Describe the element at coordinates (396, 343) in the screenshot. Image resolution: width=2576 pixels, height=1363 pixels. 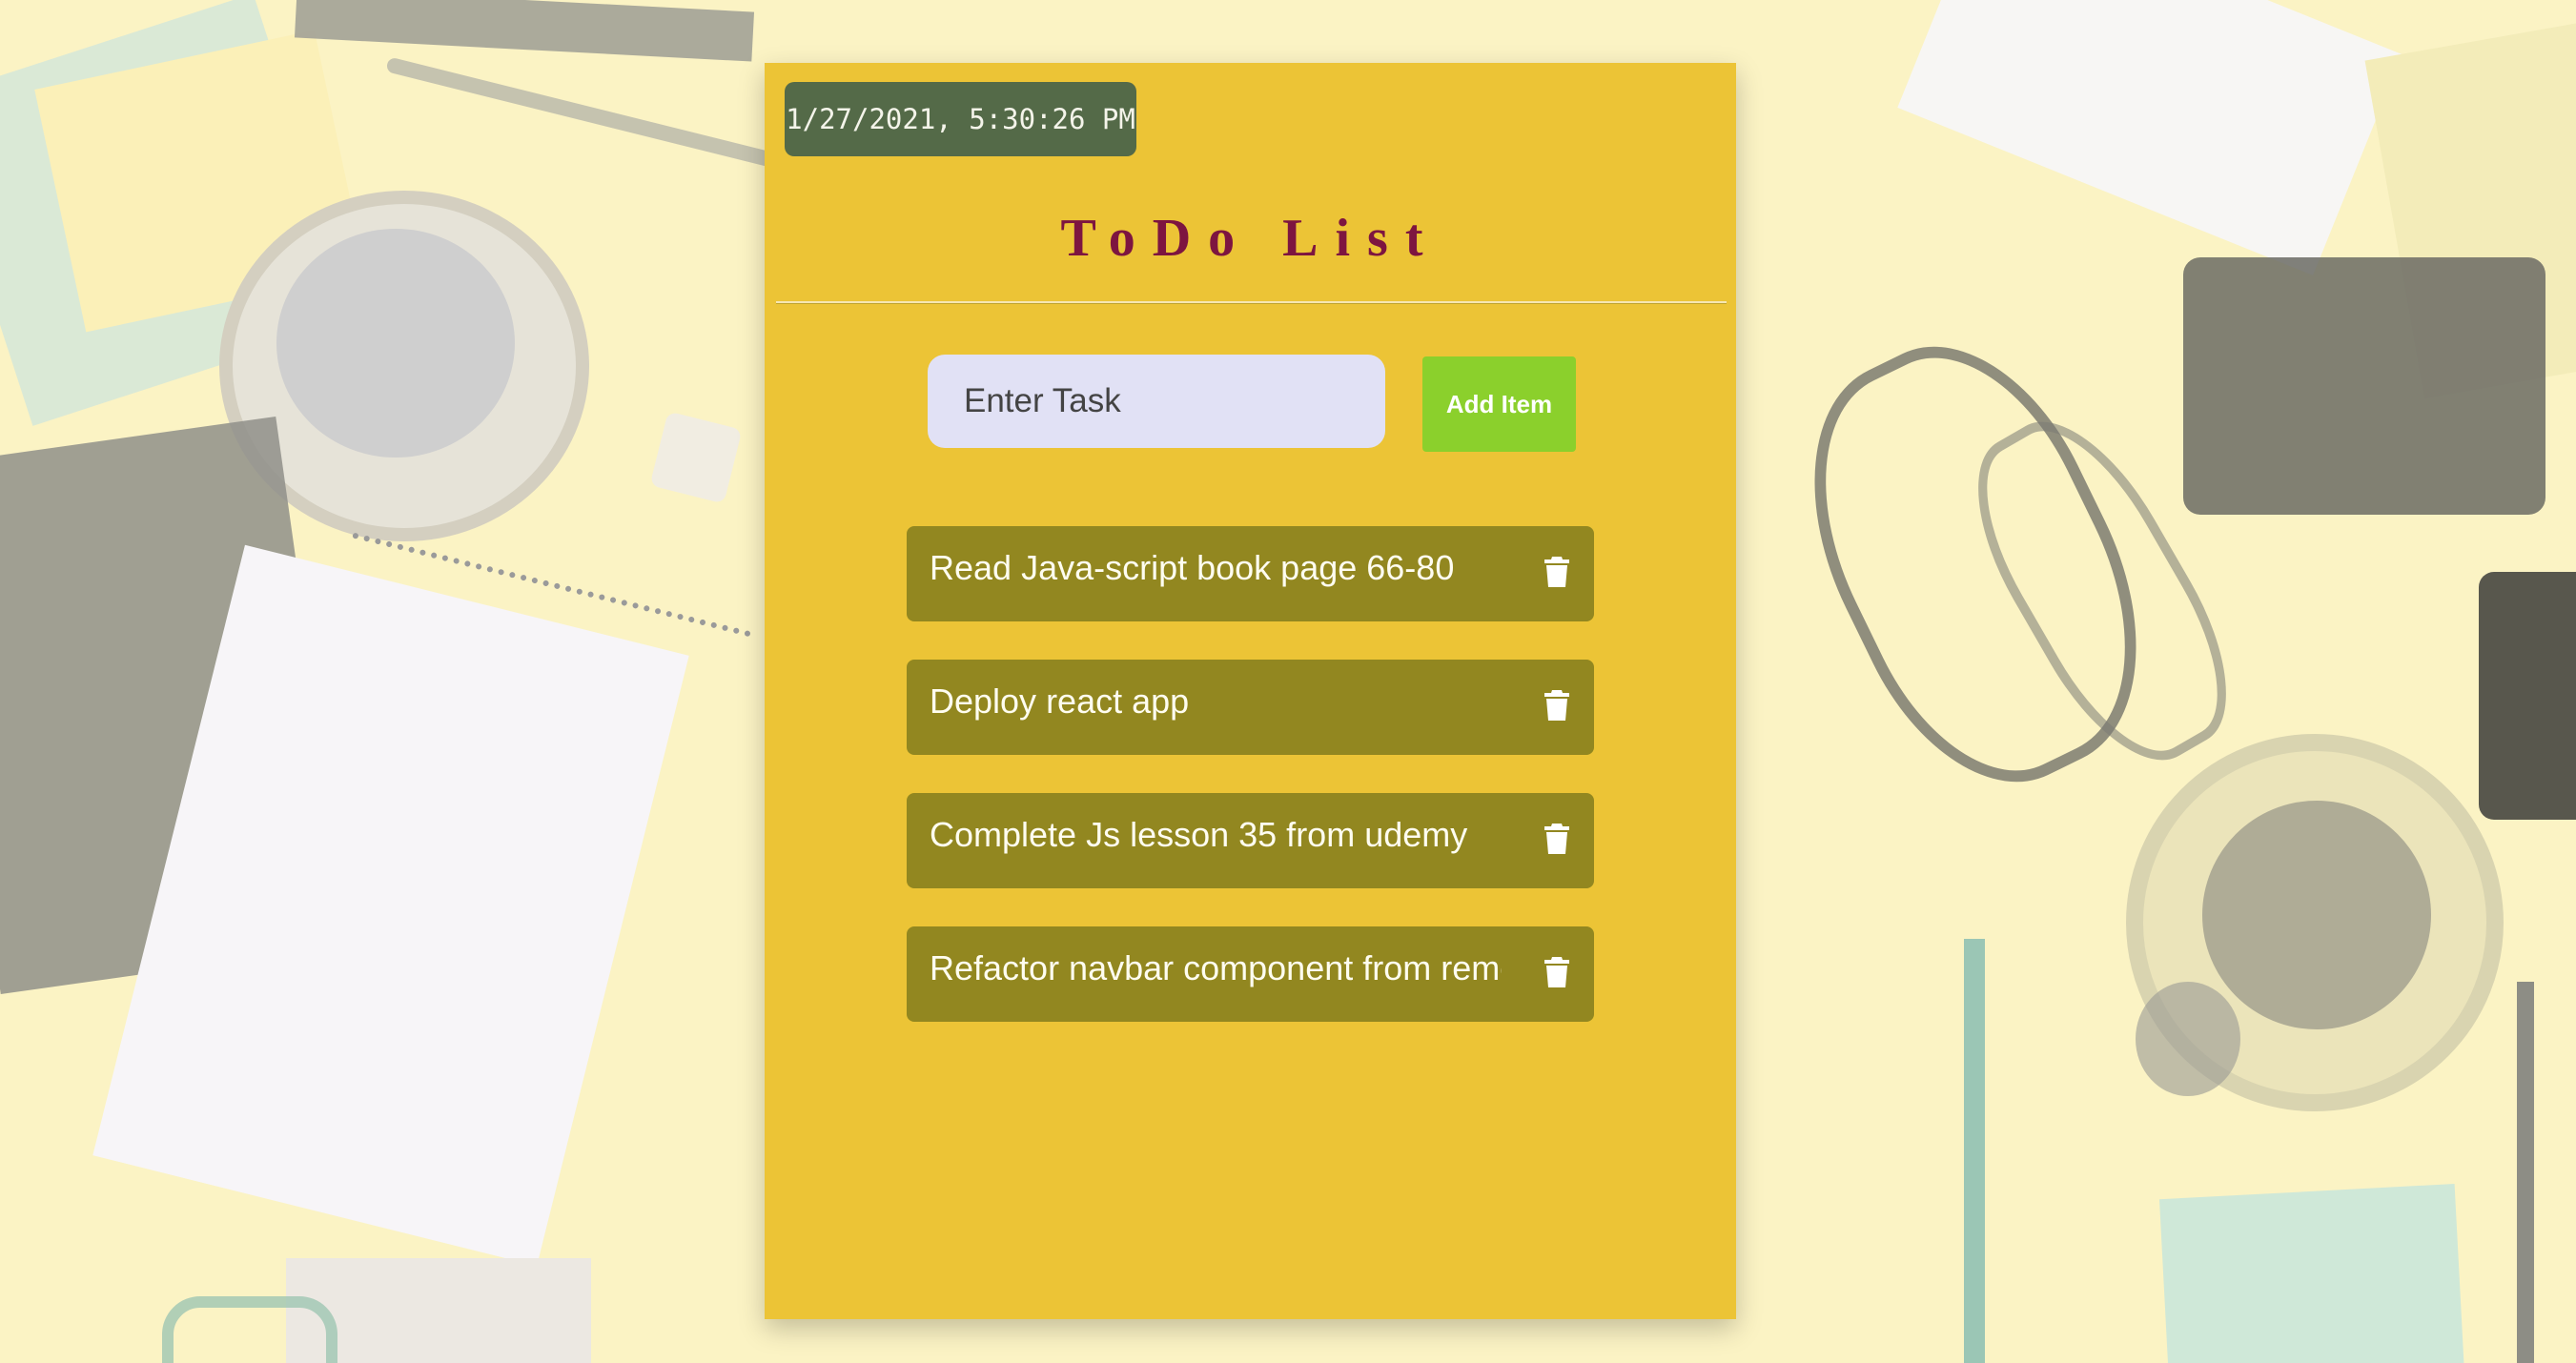
I see `succulent` at that location.